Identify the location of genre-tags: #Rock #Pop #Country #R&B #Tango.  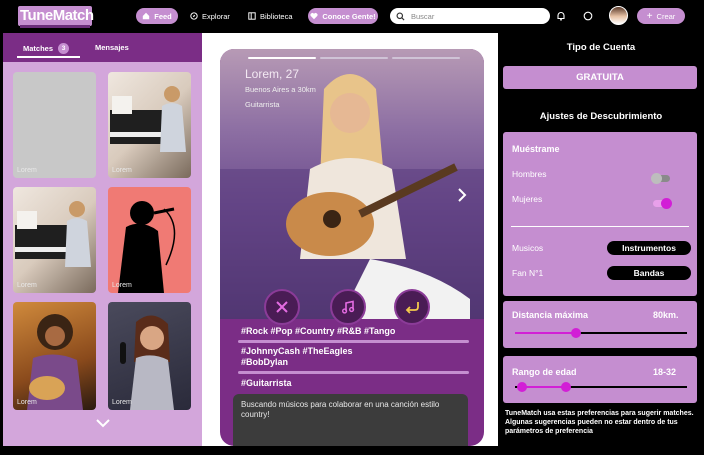
(318, 331).